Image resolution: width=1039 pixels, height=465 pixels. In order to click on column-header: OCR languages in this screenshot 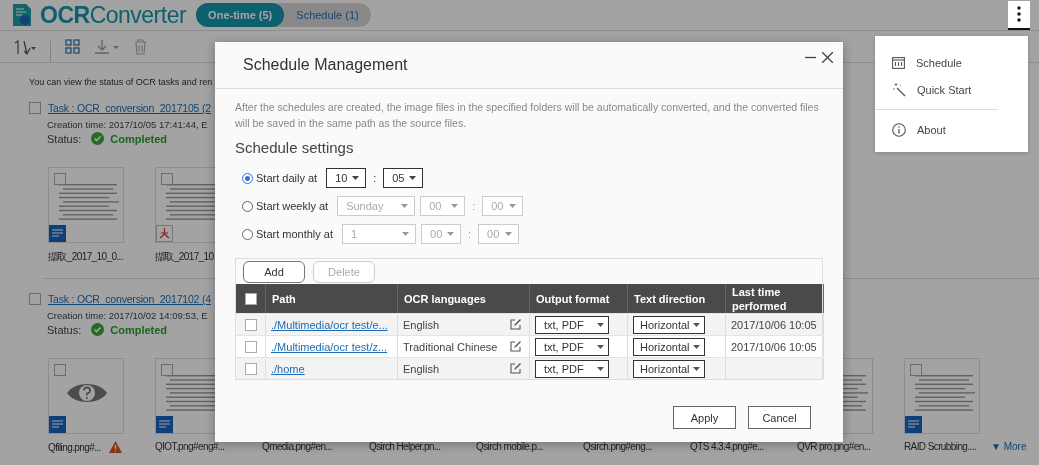, I will do `click(445, 298)`.